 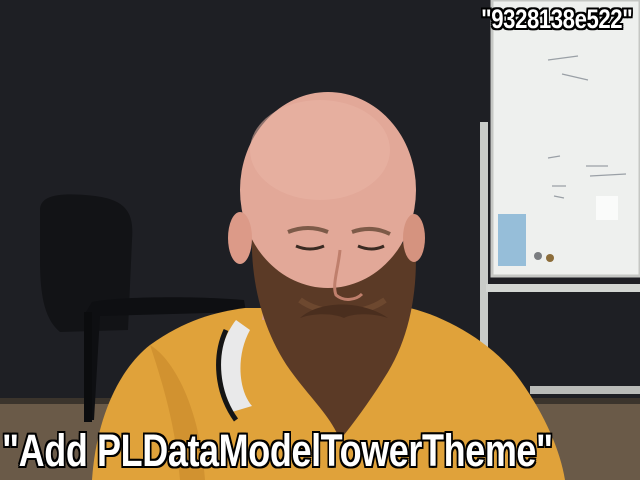 What do you see at coordinates (277, 450) in the screenshot?
I see `overlay-caption-text: "Add PLDataModelTowerTheme"` at bounding box center [277, 450].